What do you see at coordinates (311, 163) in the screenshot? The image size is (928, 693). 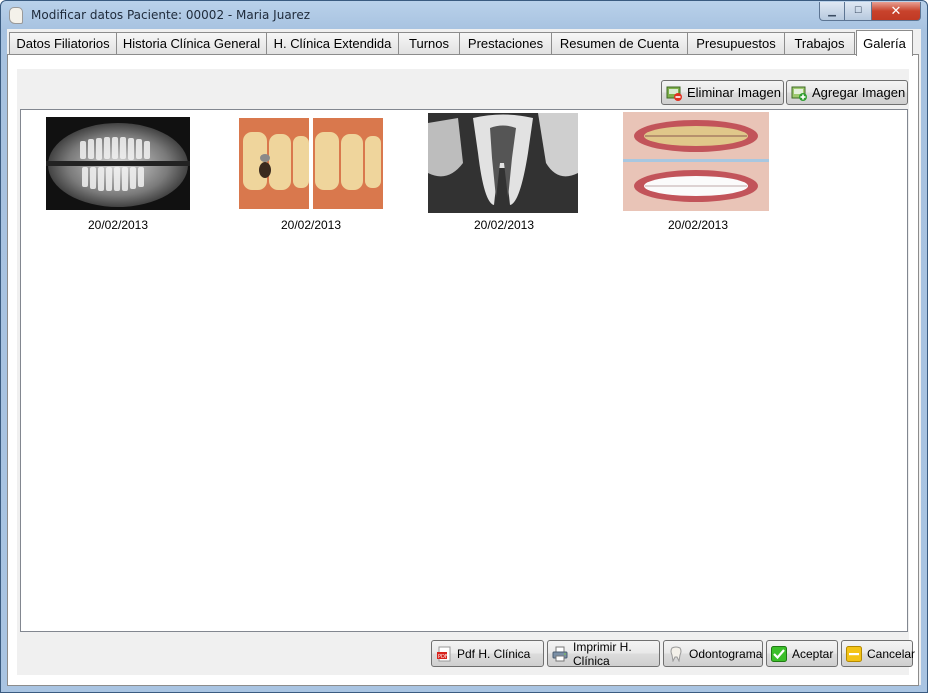 I see `molar-filling-image` at bounding box center [311, 163].